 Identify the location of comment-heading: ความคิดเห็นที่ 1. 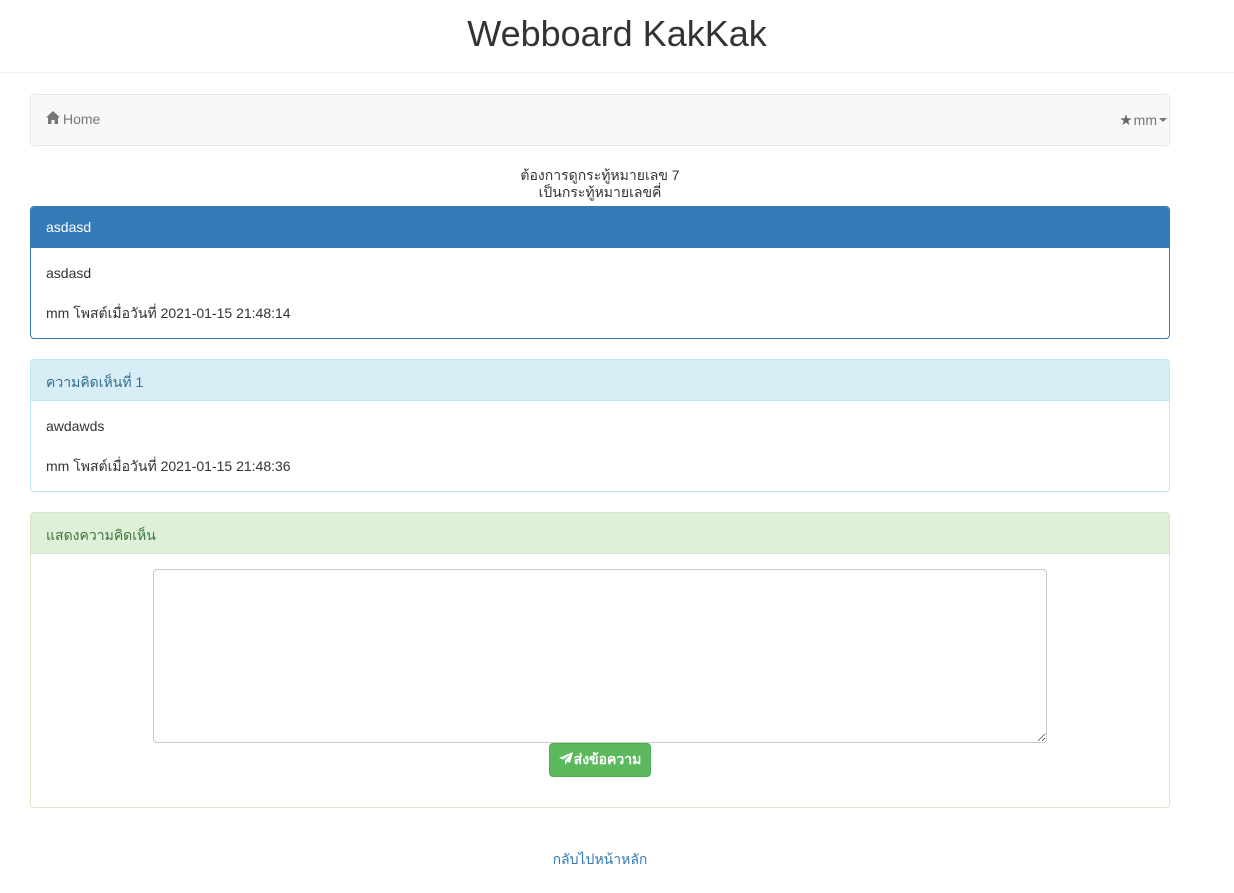
(600, 380).